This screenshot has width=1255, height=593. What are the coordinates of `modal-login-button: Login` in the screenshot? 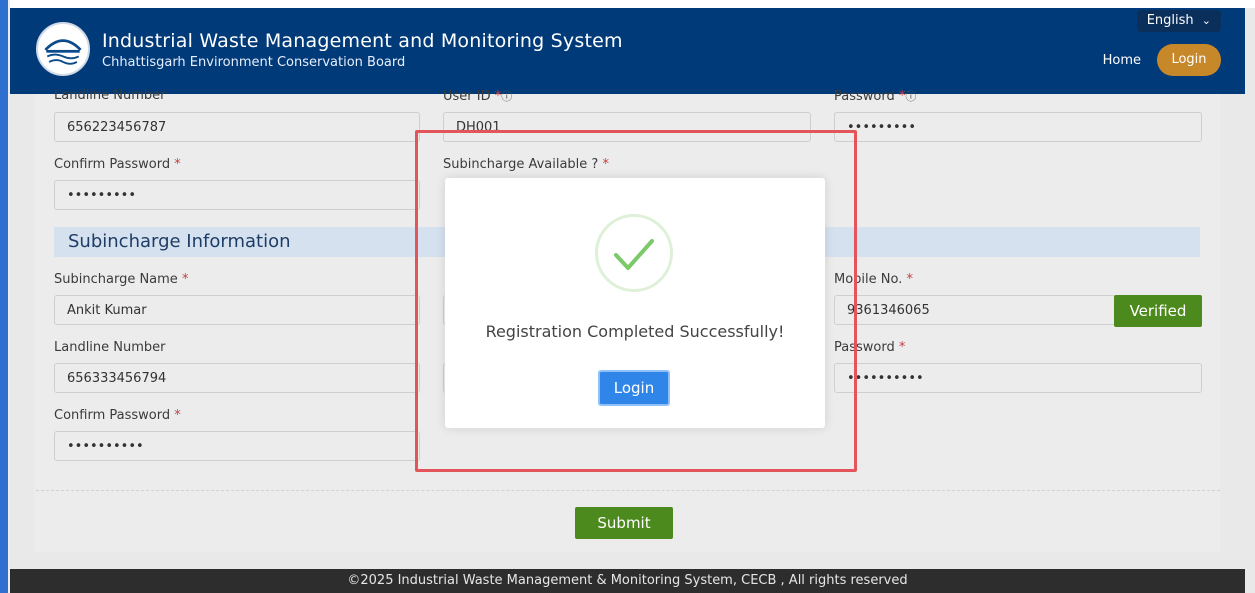 It's located at (634, 388).